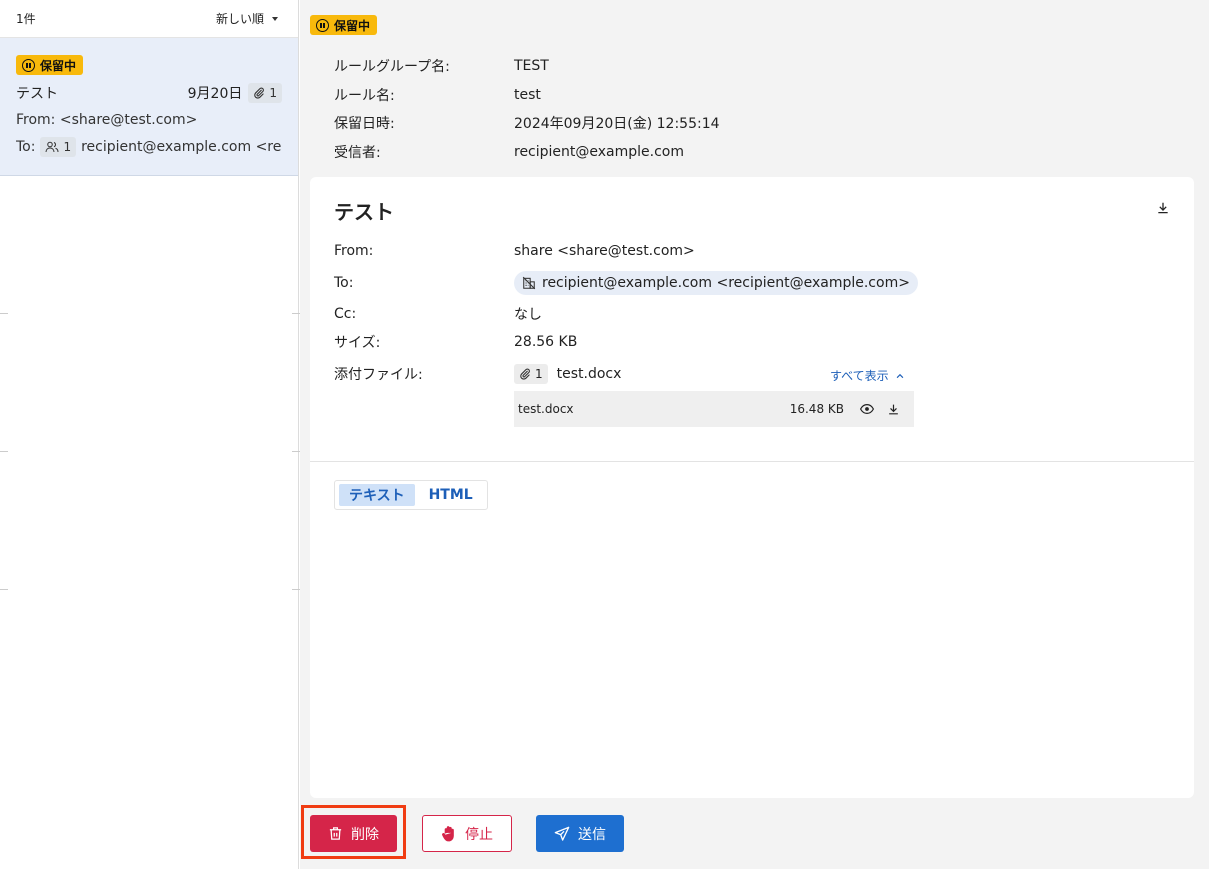  Describe the element at coordinates (275, 18) in the screenshot. I see `caret-down-icon` at that location.